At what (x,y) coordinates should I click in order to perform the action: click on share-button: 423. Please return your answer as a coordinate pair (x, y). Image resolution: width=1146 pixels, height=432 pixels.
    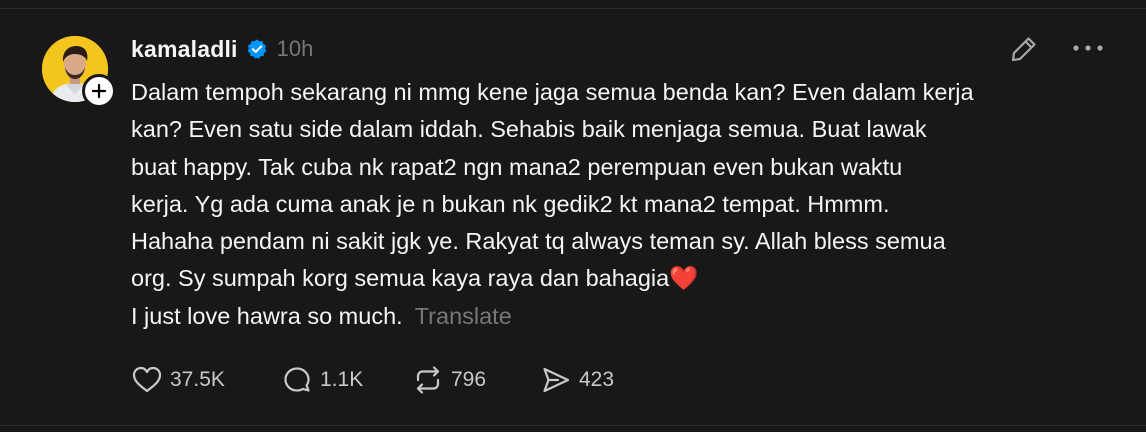
    Looking at the image, I should click on (576, 380).